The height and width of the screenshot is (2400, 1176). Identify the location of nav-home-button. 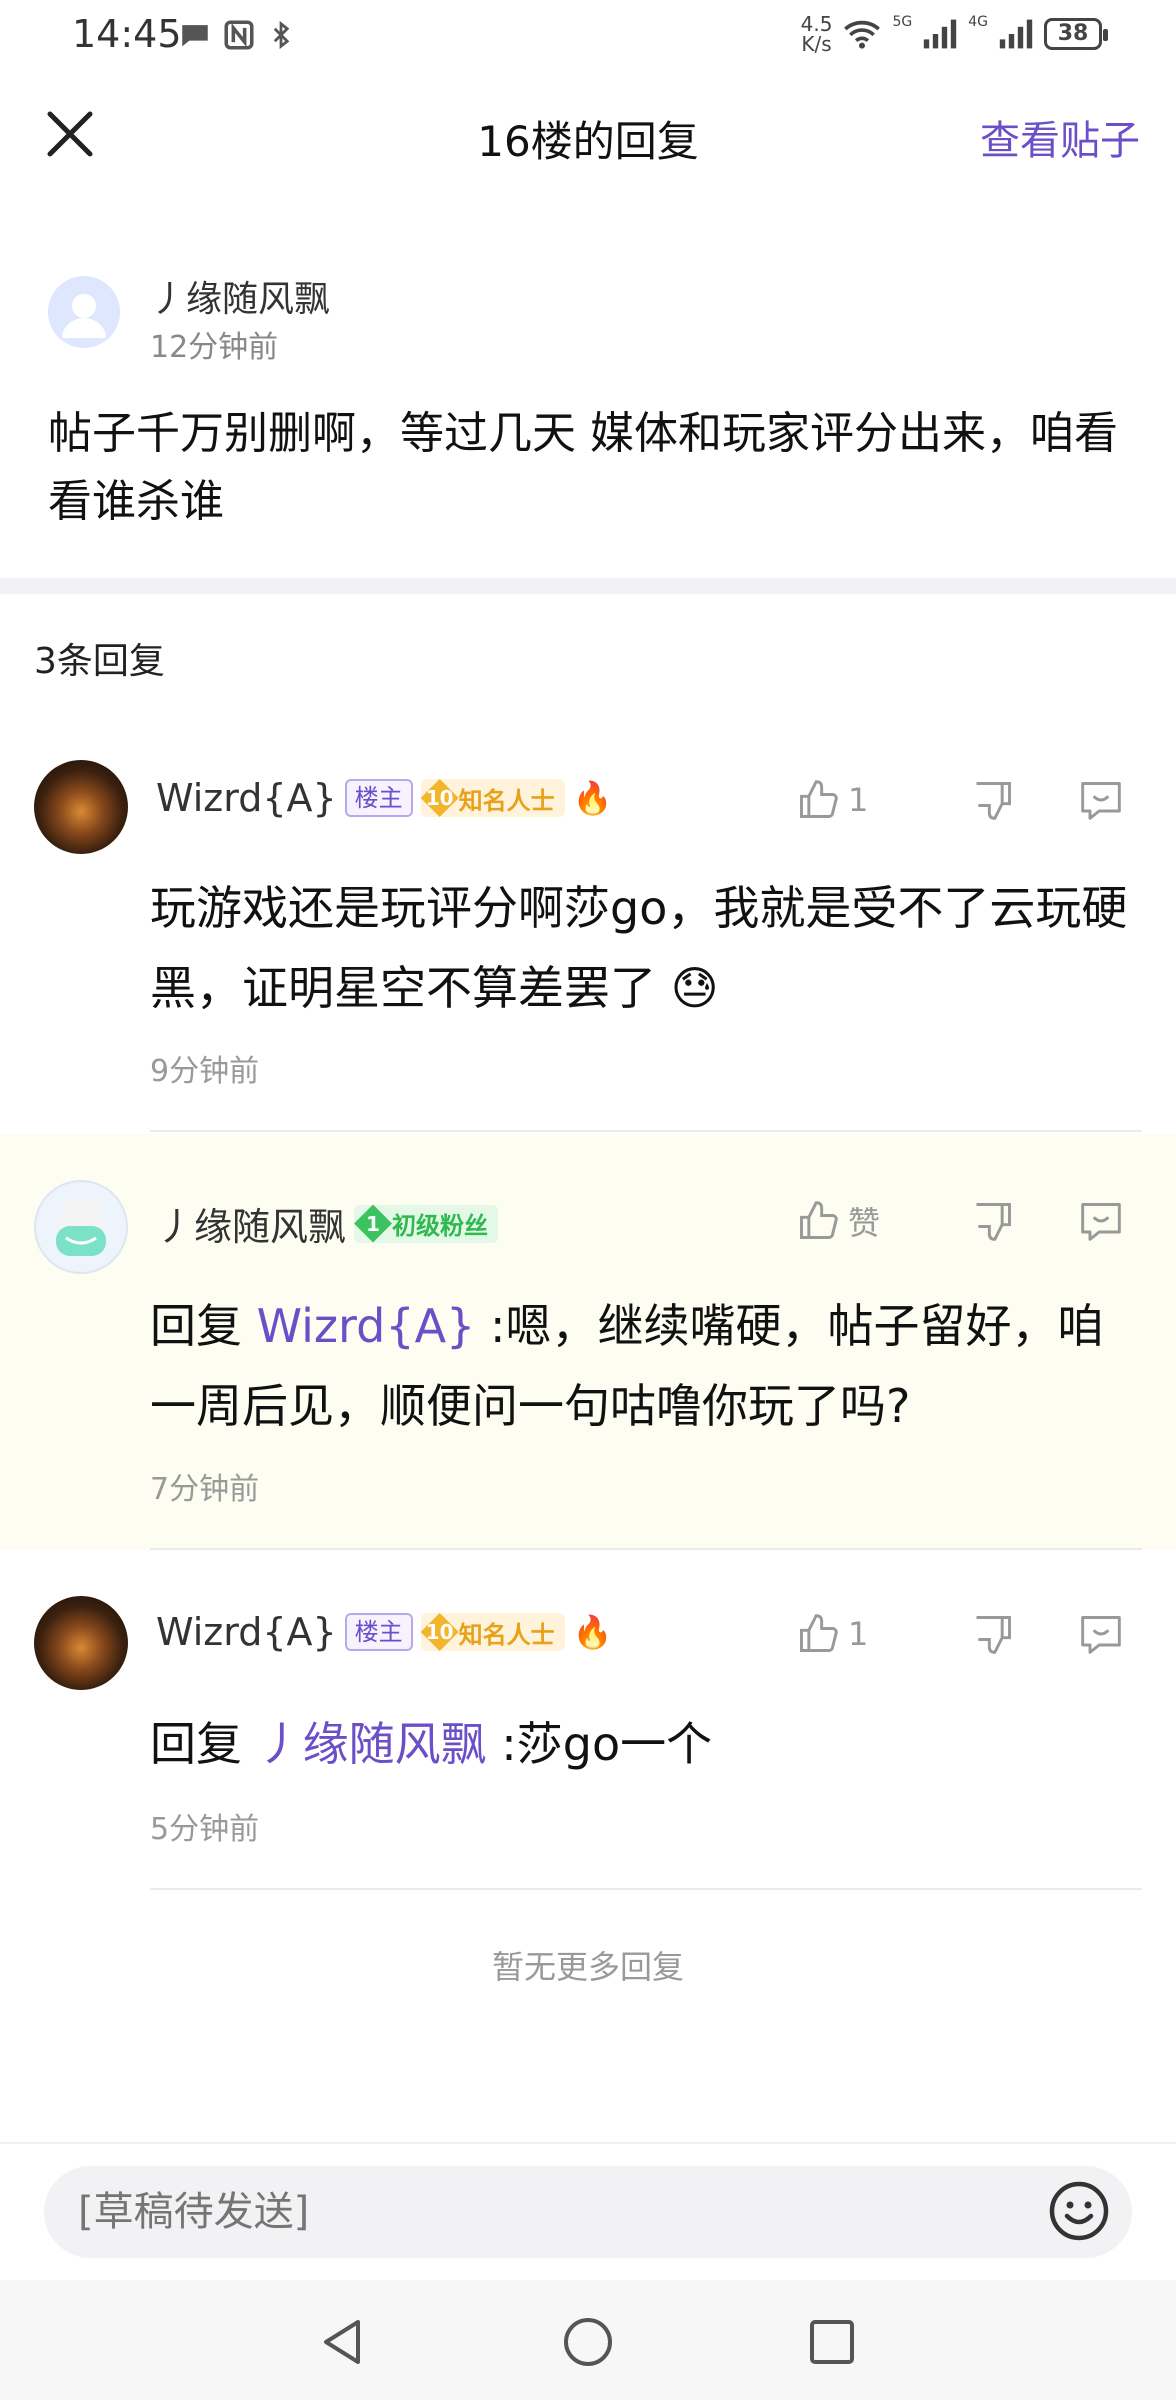
(588, 2342).